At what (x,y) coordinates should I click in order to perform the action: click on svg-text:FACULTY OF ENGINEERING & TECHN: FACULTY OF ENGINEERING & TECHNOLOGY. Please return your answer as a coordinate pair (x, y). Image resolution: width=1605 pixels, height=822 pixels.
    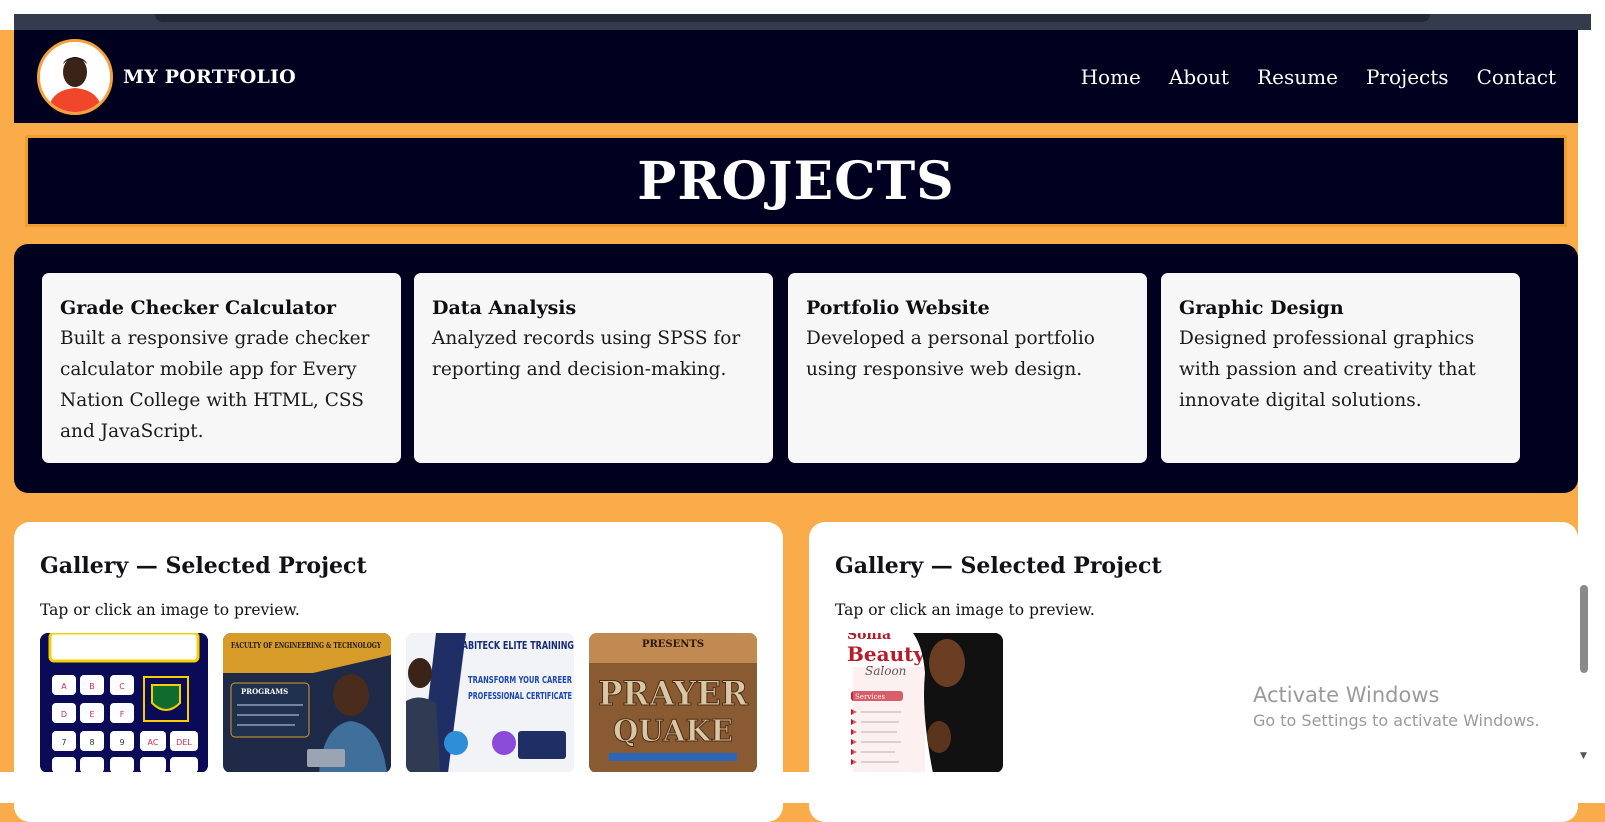
    Looking at the image, I should click on (306, 645).